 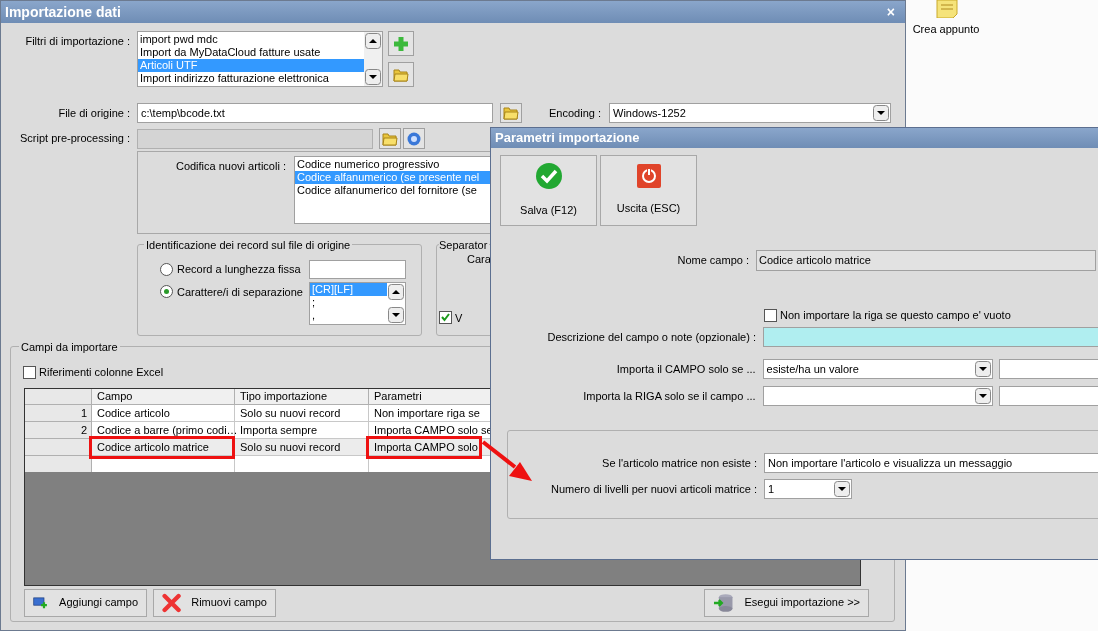 What do you see at coordinates (427, 413) in the screenshot?
I see `table-cell-text: Non importare riga se` at bounding box center [427, 413].